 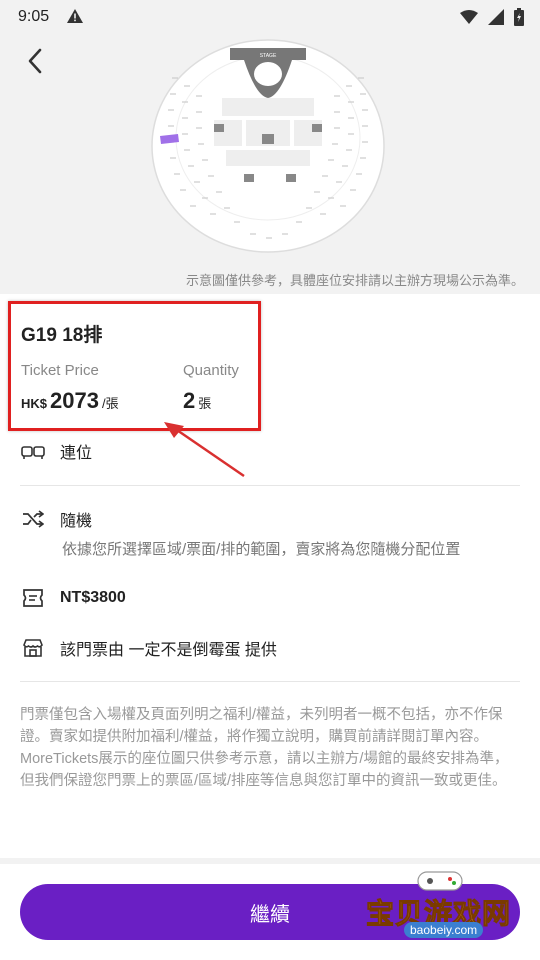 I want to click on stage-label: STAGE, so click(x=268, y=56).